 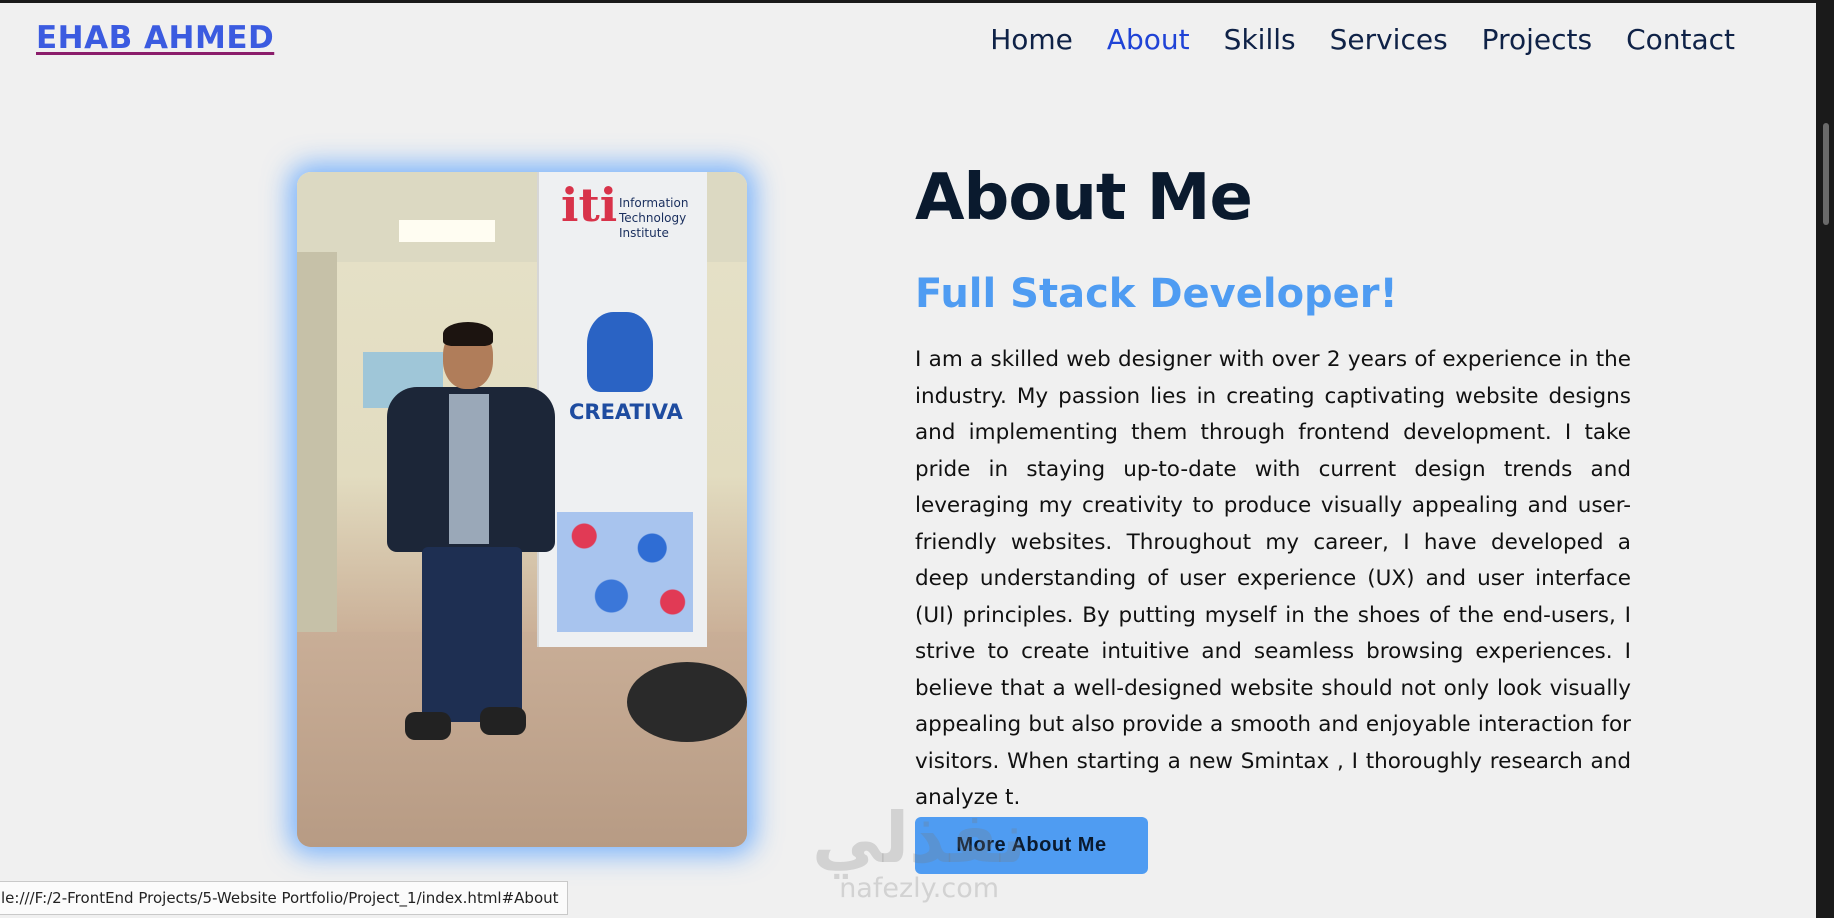 What do you see at coordinates (472, 634) in the screenshot?
I see `person-jeans` at bounding box center [472, 634].